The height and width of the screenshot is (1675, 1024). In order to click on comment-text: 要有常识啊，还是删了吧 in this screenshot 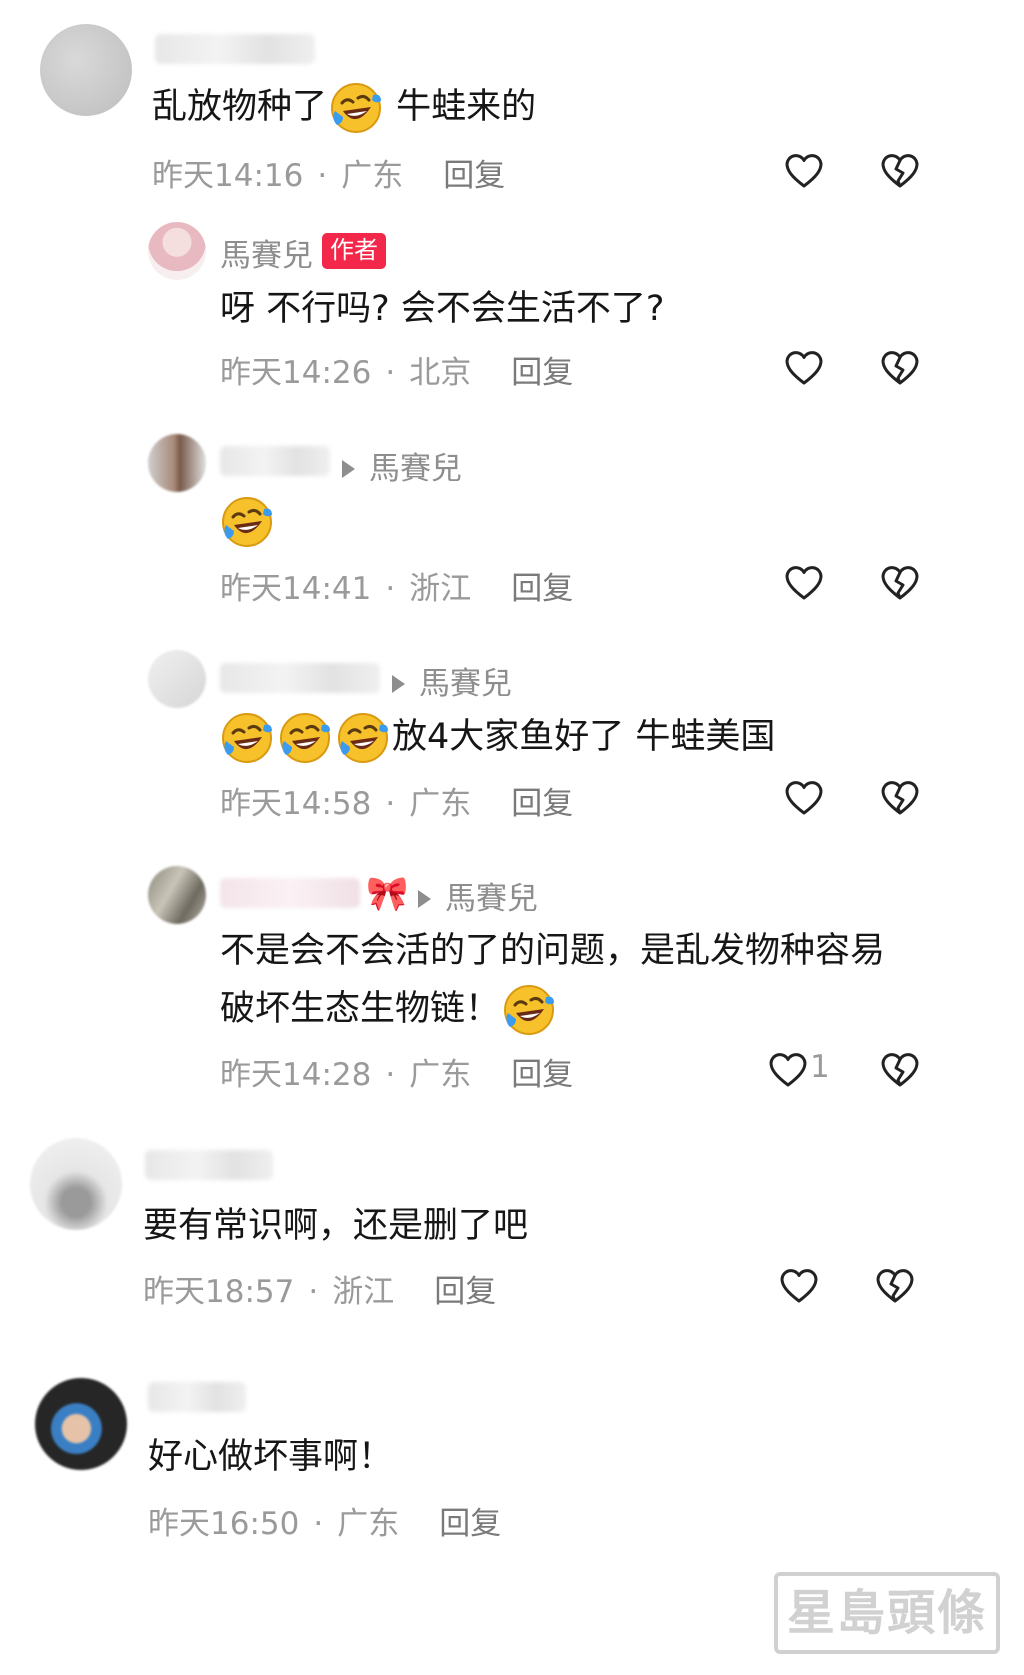, I will do `click(336, 1226)`.